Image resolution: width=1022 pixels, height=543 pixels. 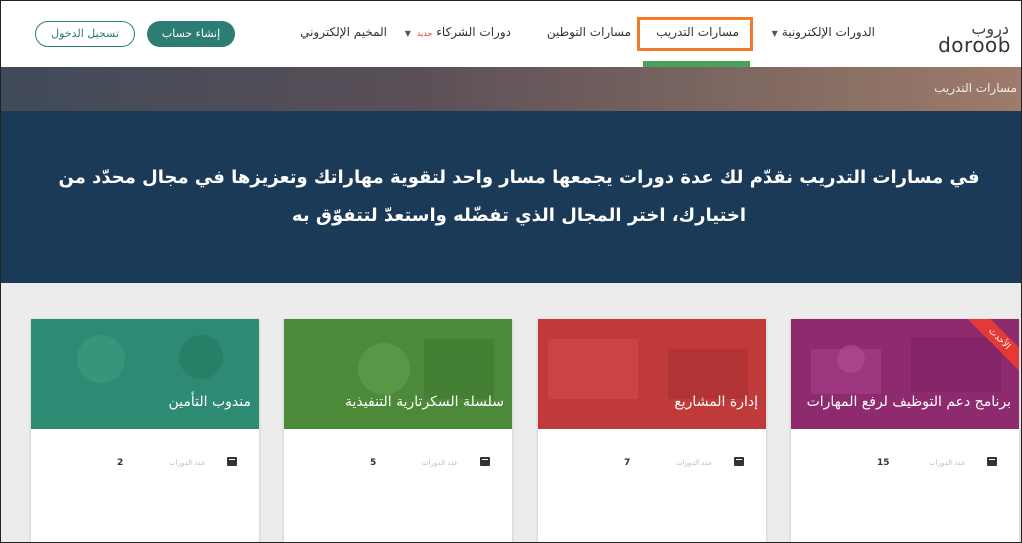 What do you see at coordinates (905, 374) in the screenshot?
I see `card-image: الأحدث برنامج دعم التوظيف لرفع المهارات` at bounding box center [905, 374].